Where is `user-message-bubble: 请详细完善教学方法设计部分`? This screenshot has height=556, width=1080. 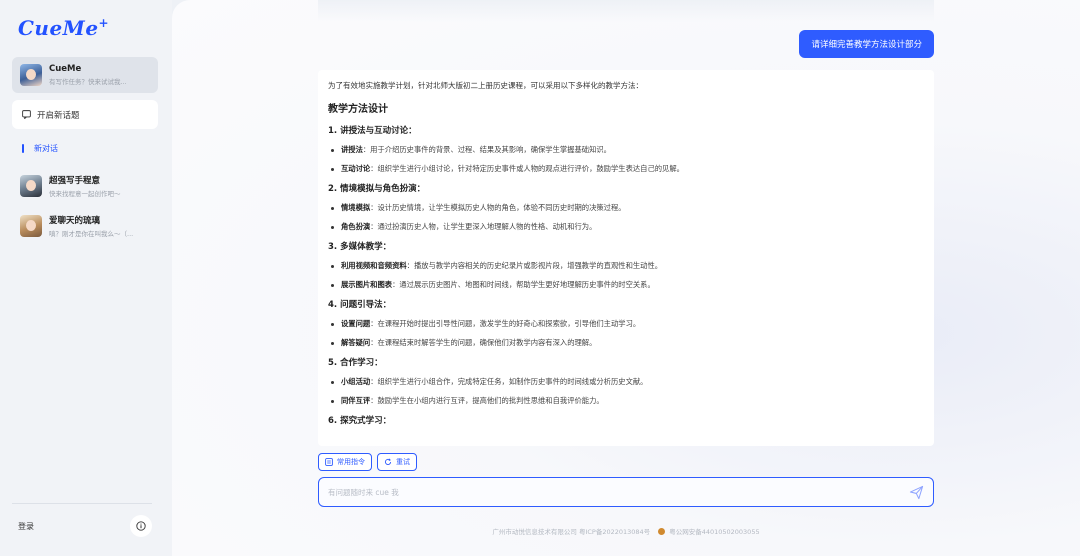
user-message-bubble: 请详细完善教学方法设计部分 is located at coordinates (866, 44).